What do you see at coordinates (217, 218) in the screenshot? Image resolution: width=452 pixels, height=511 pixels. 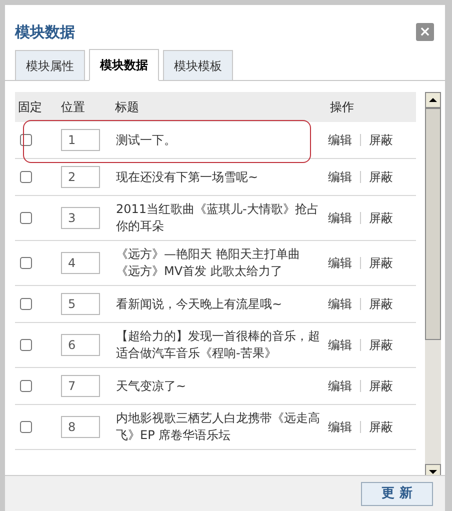 I see `title-text: 2011当红歌曲《蓝琪儿-大情歌》抢占你的耳朵` at bounding box center [217, 218].